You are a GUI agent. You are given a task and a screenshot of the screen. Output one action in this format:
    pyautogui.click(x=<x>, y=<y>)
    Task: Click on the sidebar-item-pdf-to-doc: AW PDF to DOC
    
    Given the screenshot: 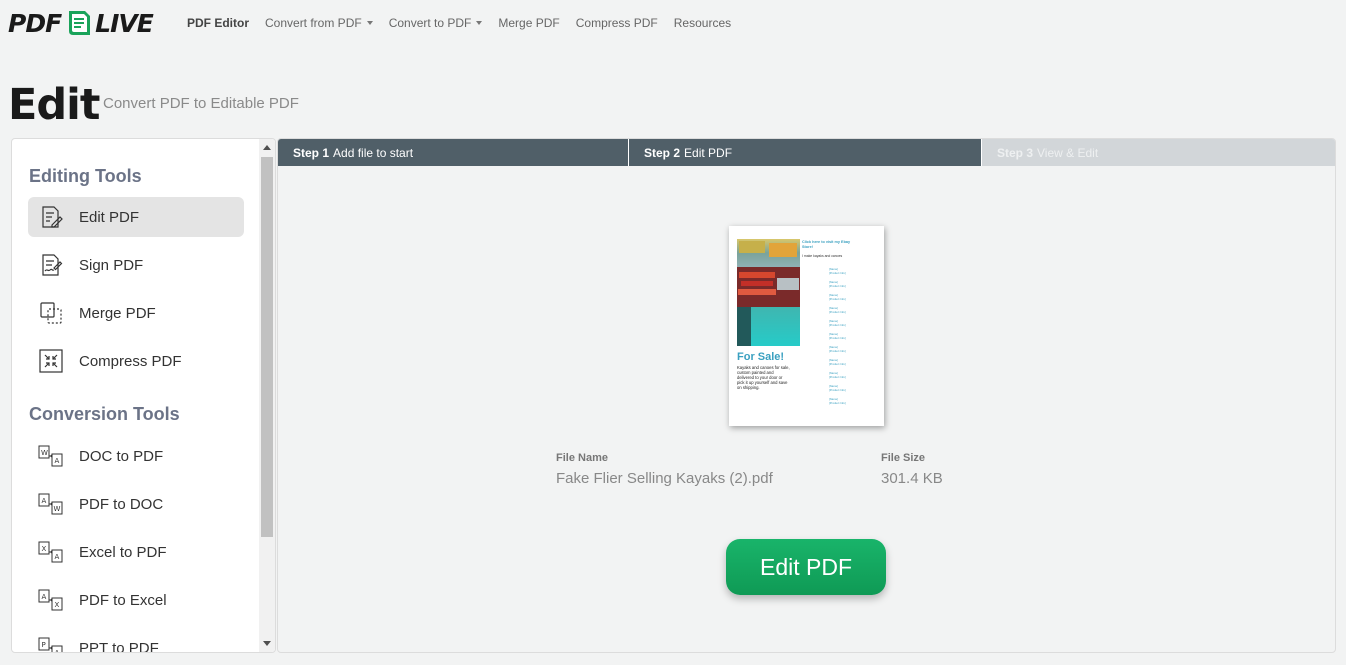 What is the action you would take?
    pyautogui.click(x=136, y=504)
    